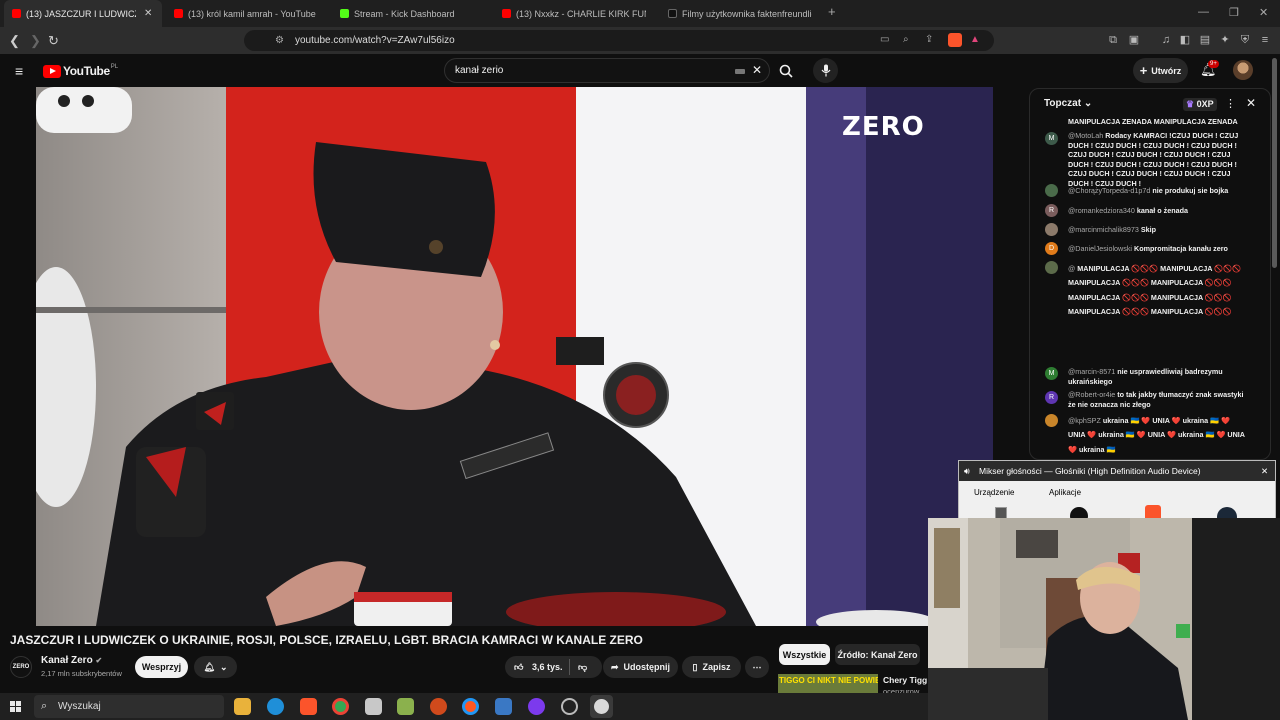  I want to click on active-app-icon, so click(601, 706).